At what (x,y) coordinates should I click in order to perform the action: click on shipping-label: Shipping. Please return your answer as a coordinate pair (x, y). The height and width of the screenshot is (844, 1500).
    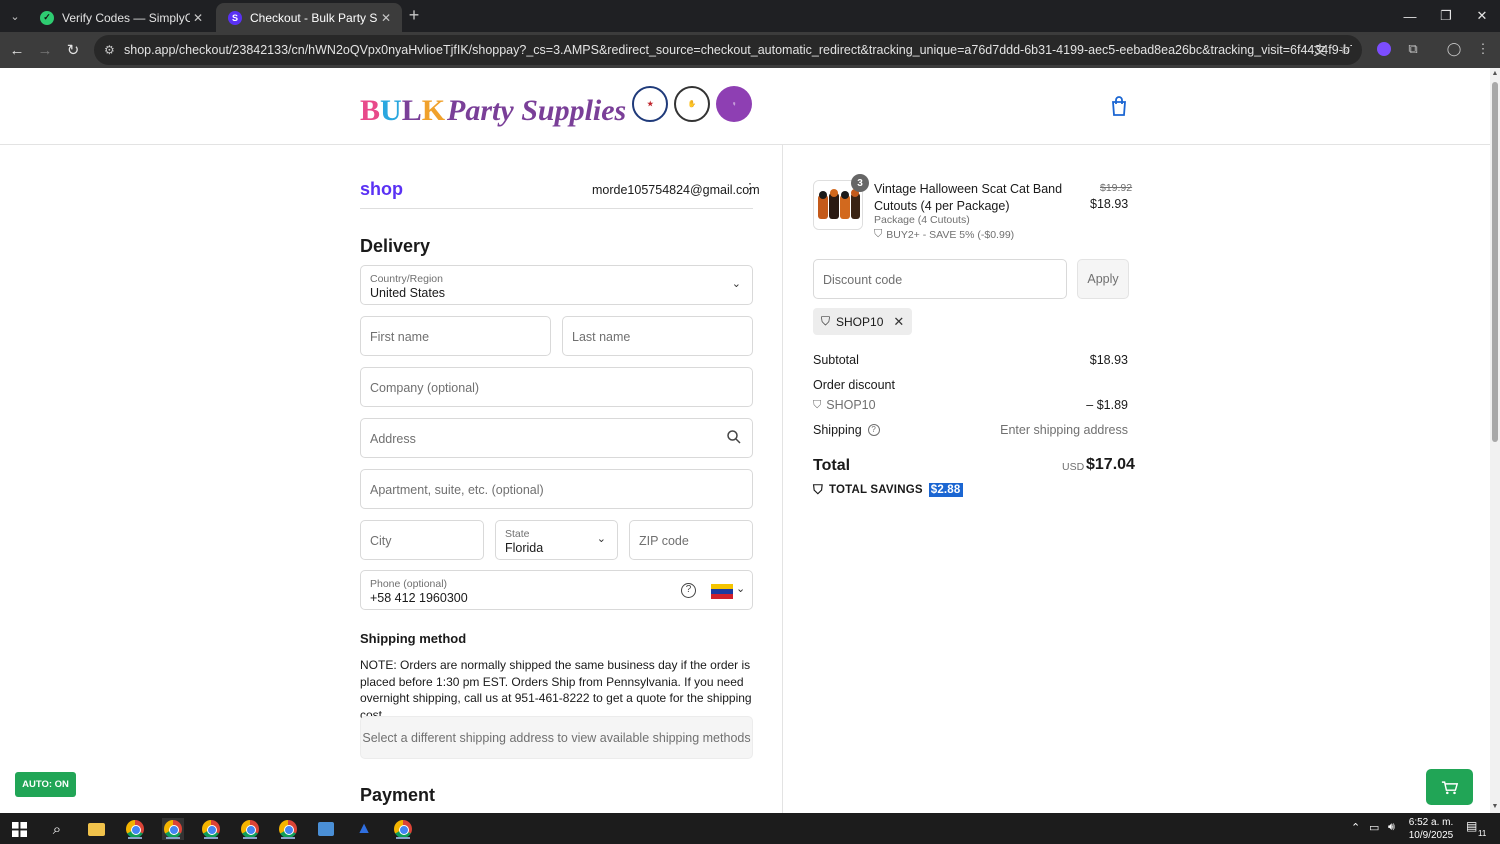
    Looking at the image, I should click on (837, 430).